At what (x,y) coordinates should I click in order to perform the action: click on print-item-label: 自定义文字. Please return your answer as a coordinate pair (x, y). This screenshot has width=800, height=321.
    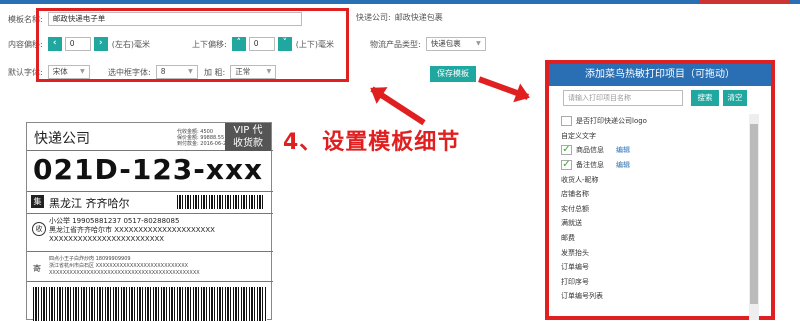
    Looking at the image, I should click on (578, 135).